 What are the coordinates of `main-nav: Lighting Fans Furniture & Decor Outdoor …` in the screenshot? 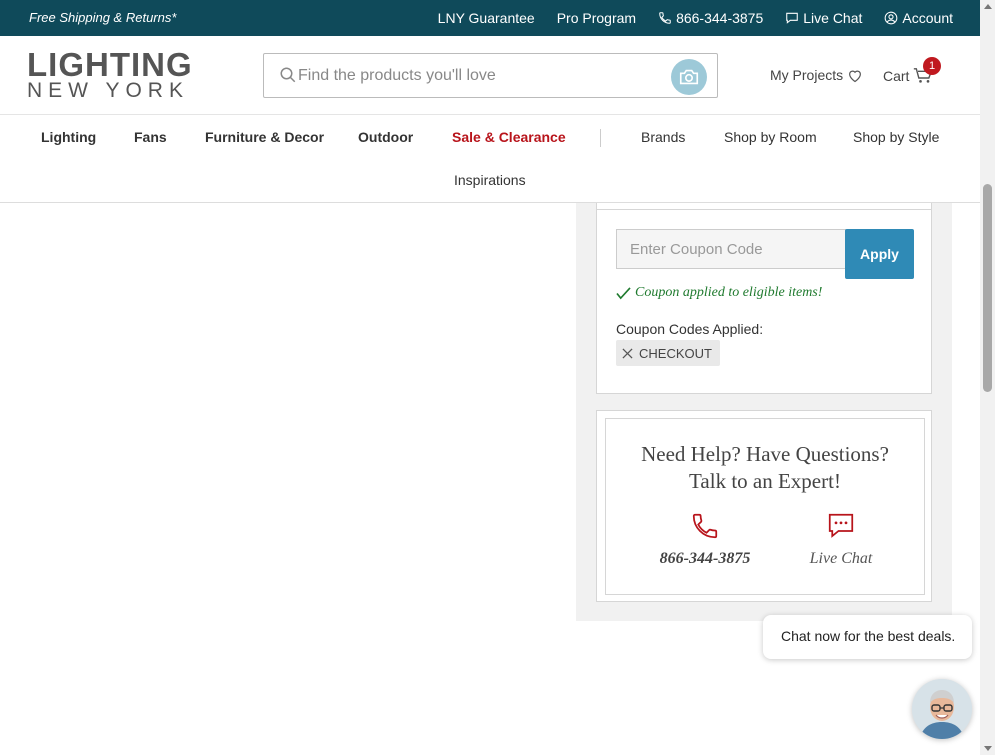 It's located at (490, 159).